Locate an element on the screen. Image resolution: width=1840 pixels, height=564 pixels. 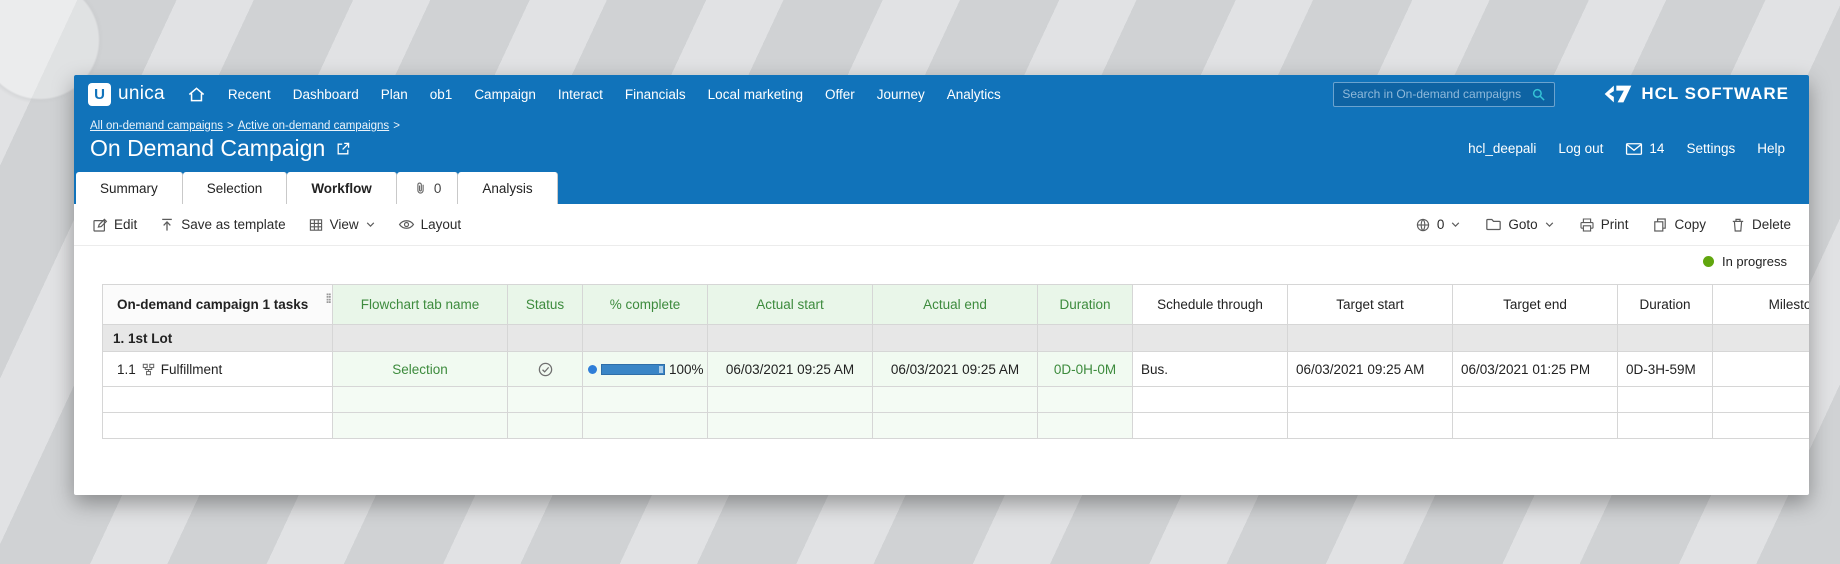
save-as-template-button: Save as template is located at coordinates (222, 225).